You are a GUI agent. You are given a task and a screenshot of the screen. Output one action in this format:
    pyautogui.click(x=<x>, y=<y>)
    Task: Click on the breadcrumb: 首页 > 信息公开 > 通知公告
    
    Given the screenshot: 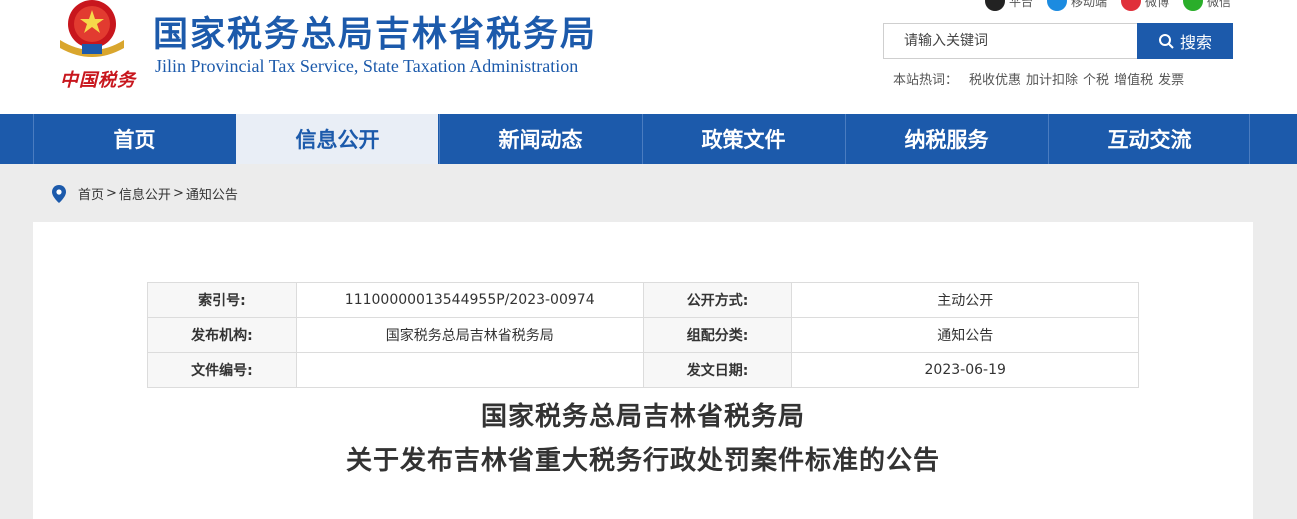 What is the action you would take?
    pyautogui.click(x=145, y=193)
    